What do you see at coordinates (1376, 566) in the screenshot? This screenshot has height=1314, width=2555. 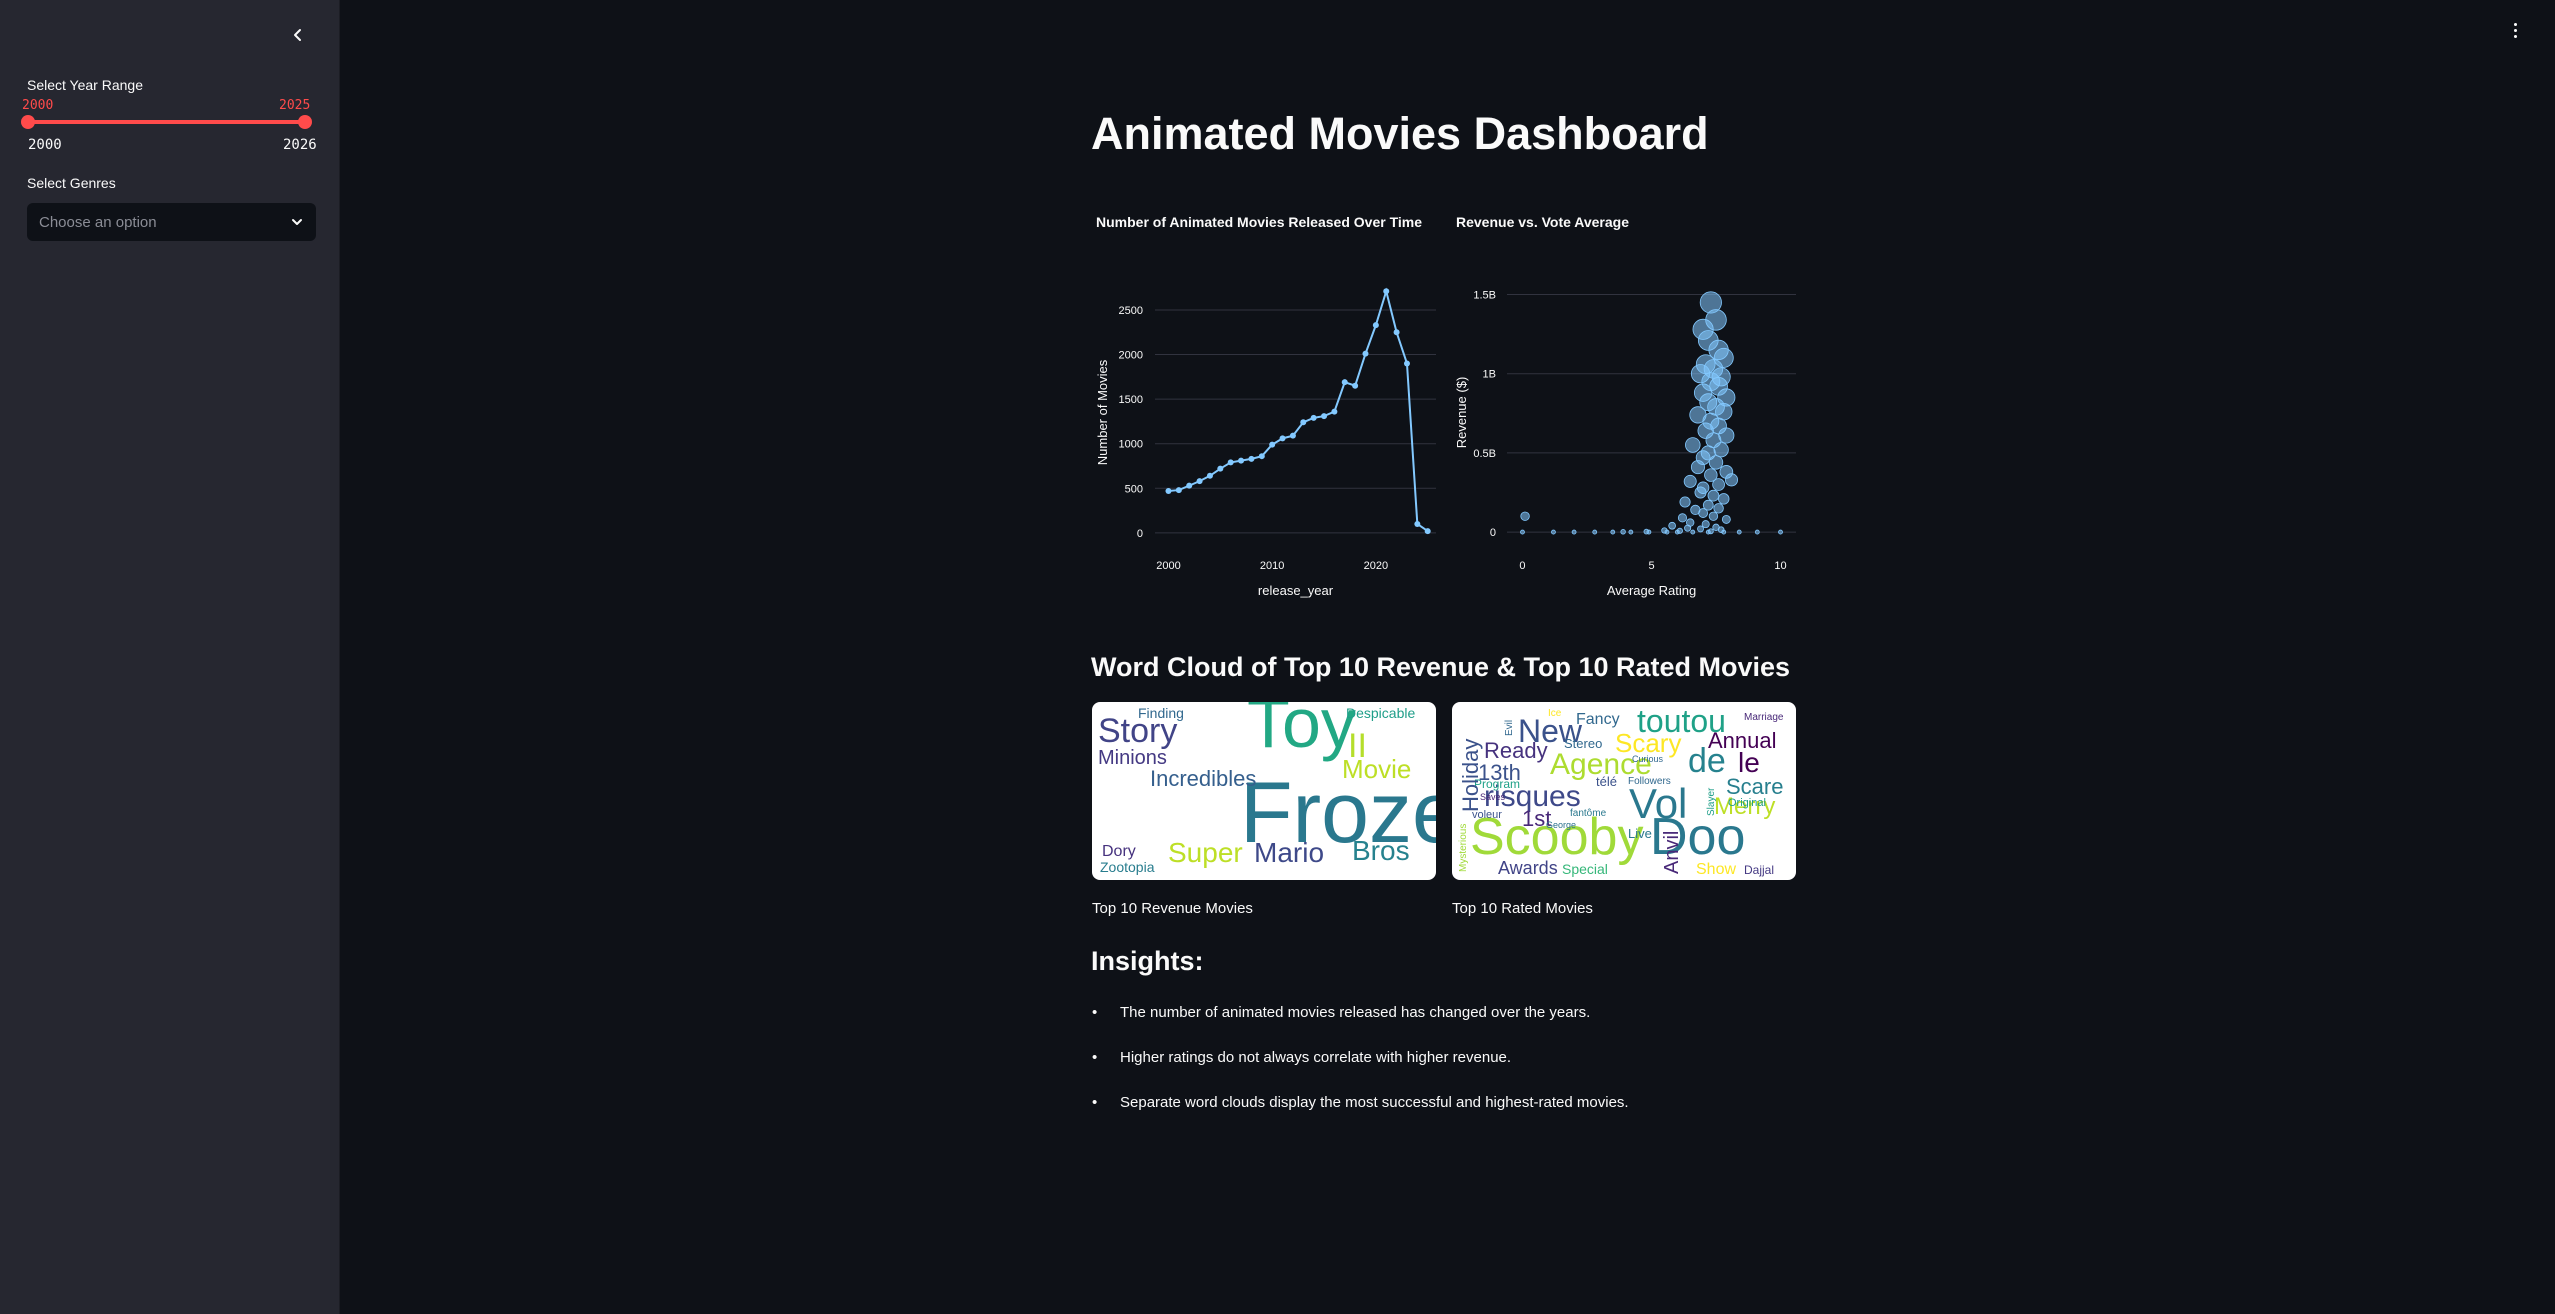 I see `x-tick-label: 2020` at bounding box center [1376, 566].